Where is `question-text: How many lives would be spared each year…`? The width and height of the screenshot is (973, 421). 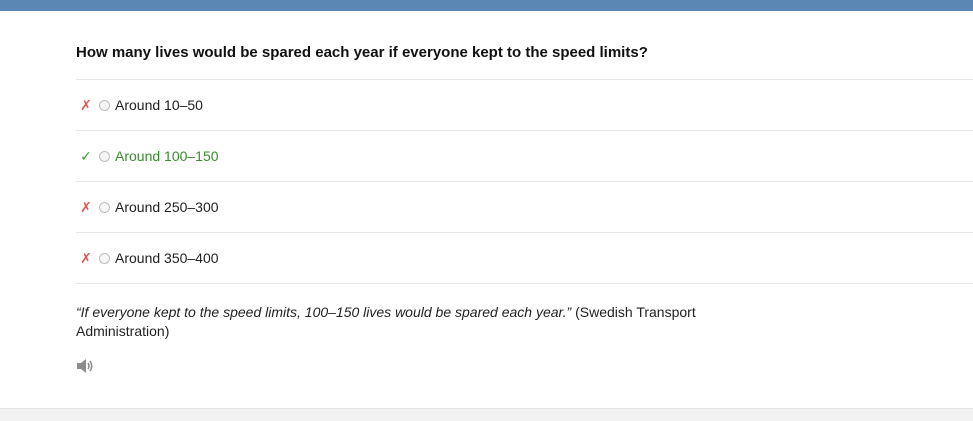
question-text: How many lives would be spared each year… is located at coordinates (362, 52).